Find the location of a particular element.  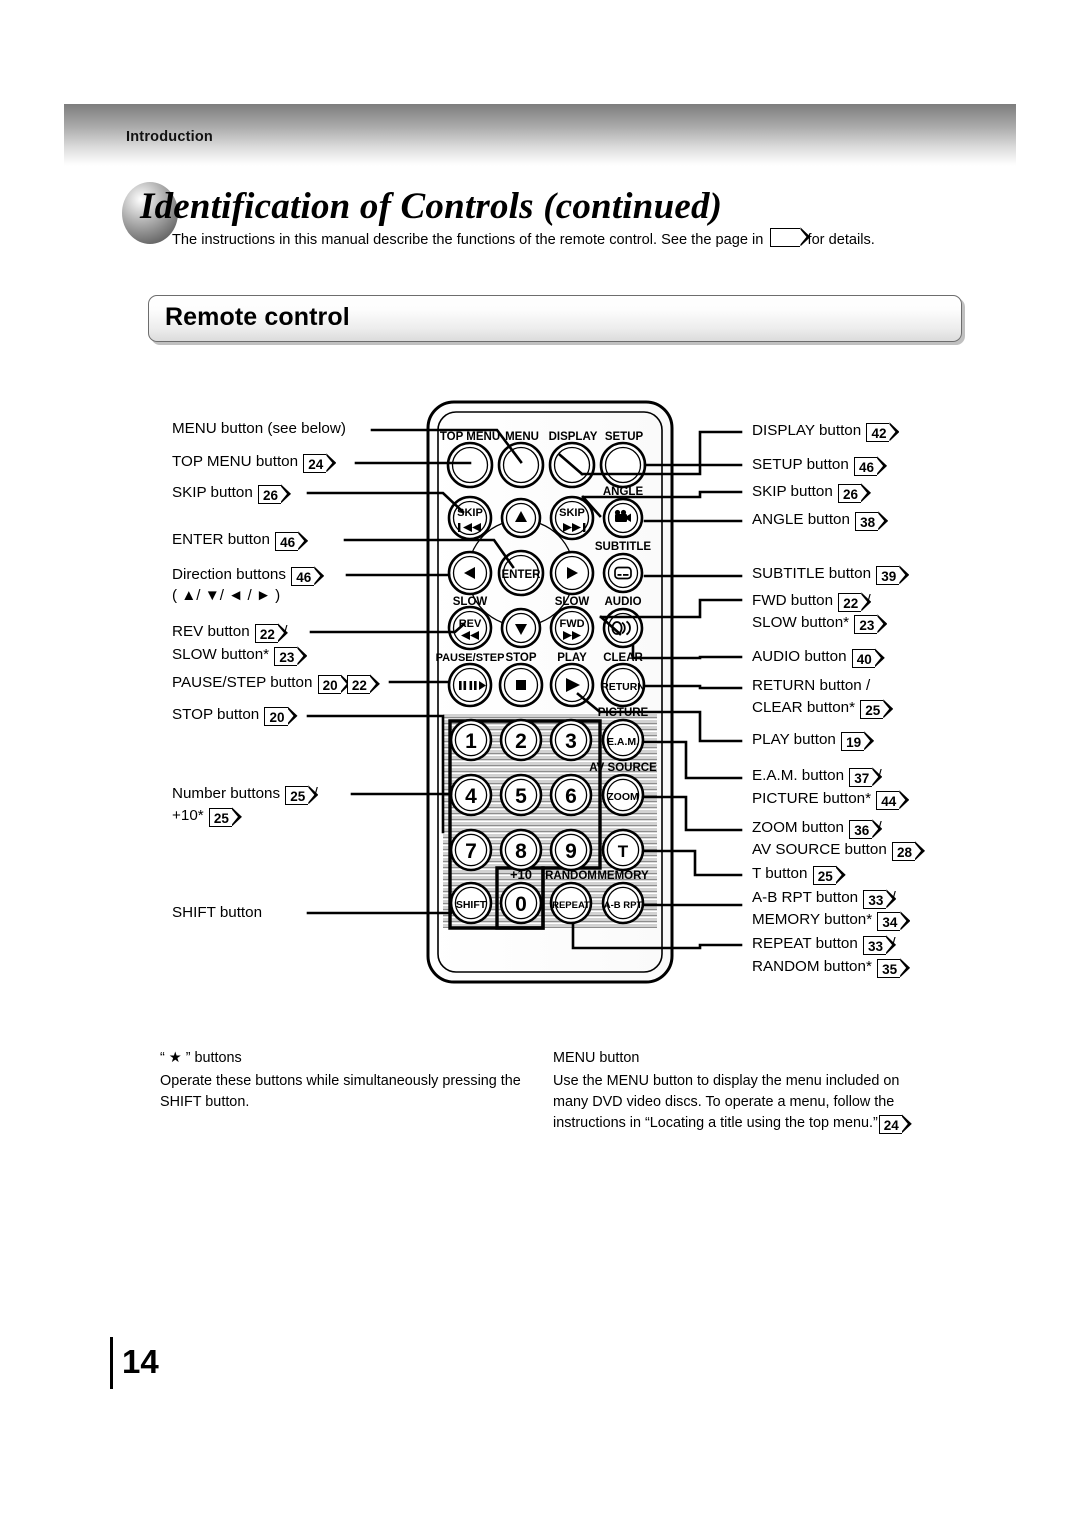

callout-return-button: RETURN button / is located at coordinates (811, 686).